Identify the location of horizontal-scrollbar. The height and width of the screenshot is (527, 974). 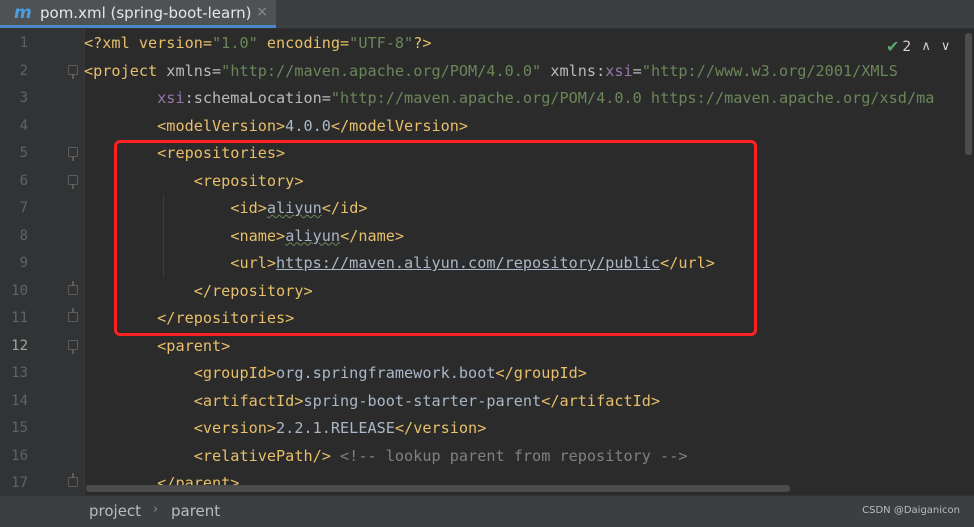
(523, 489).